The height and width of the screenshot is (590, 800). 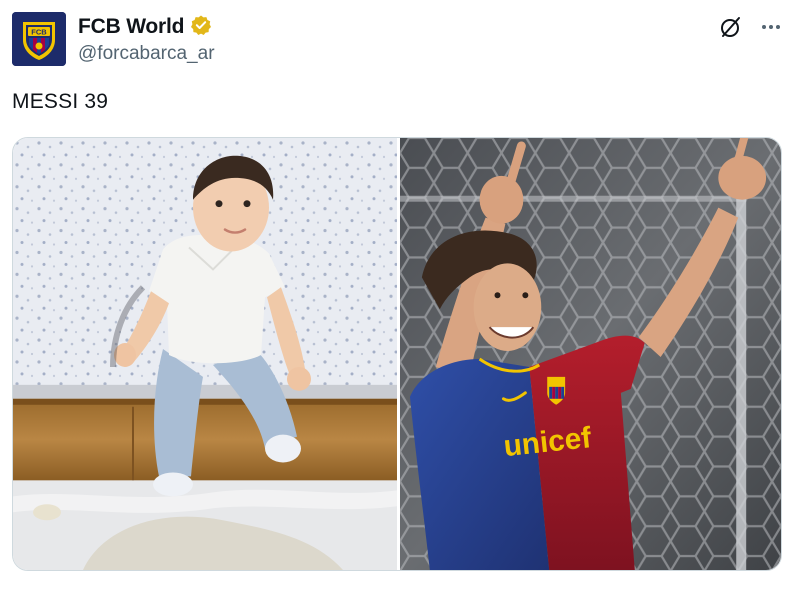 I want to click on display-name-row: FCB World, so click(x=146, y=27).